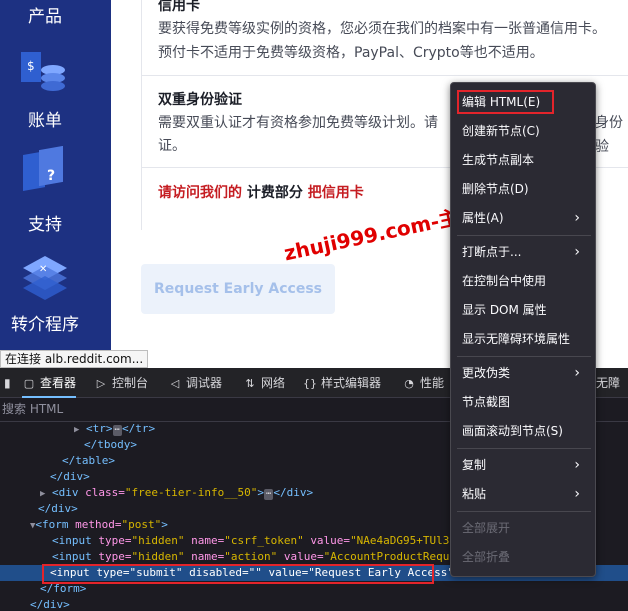  I want to click on tab-console: ▷ 控制台, so click(121, 383).